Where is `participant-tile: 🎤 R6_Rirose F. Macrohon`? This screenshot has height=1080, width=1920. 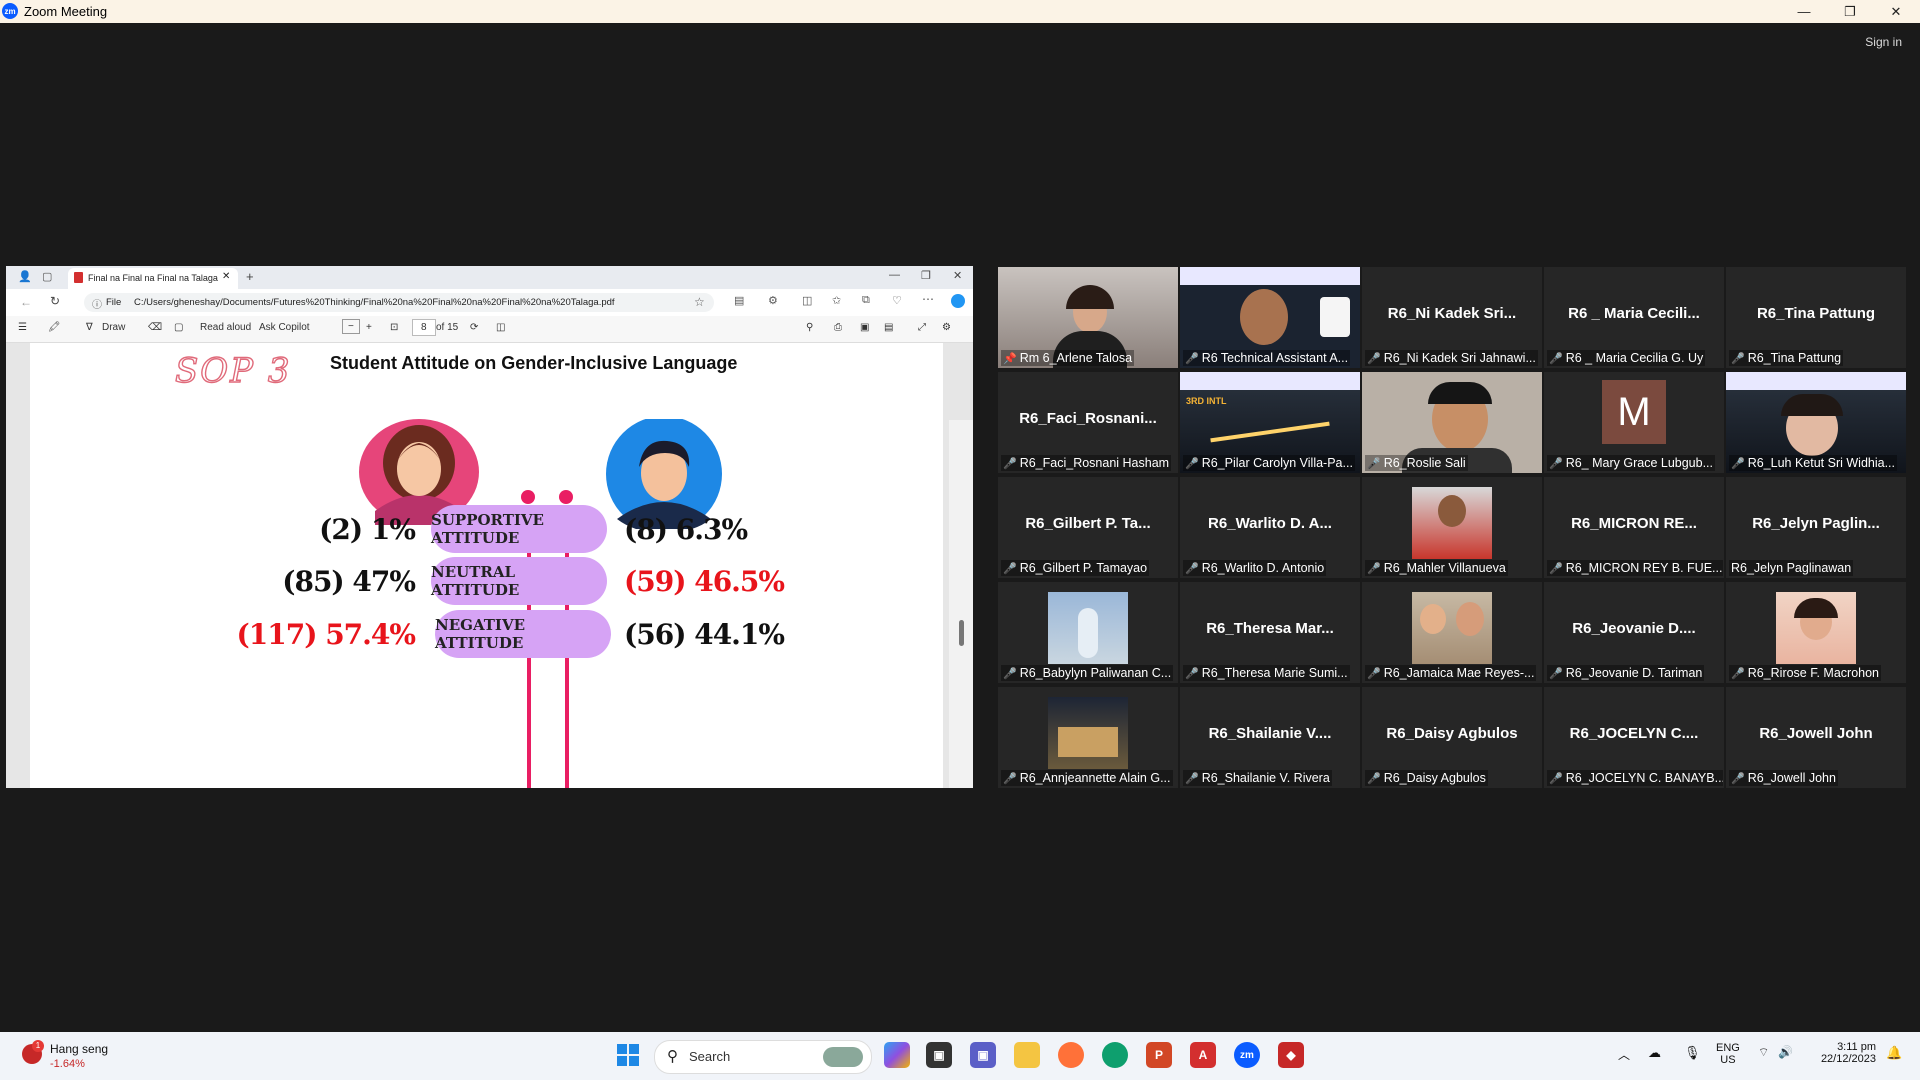
participant-tile: 🎤 R6_Rirose F. Macrohon is located at coordinates (1816, 632).